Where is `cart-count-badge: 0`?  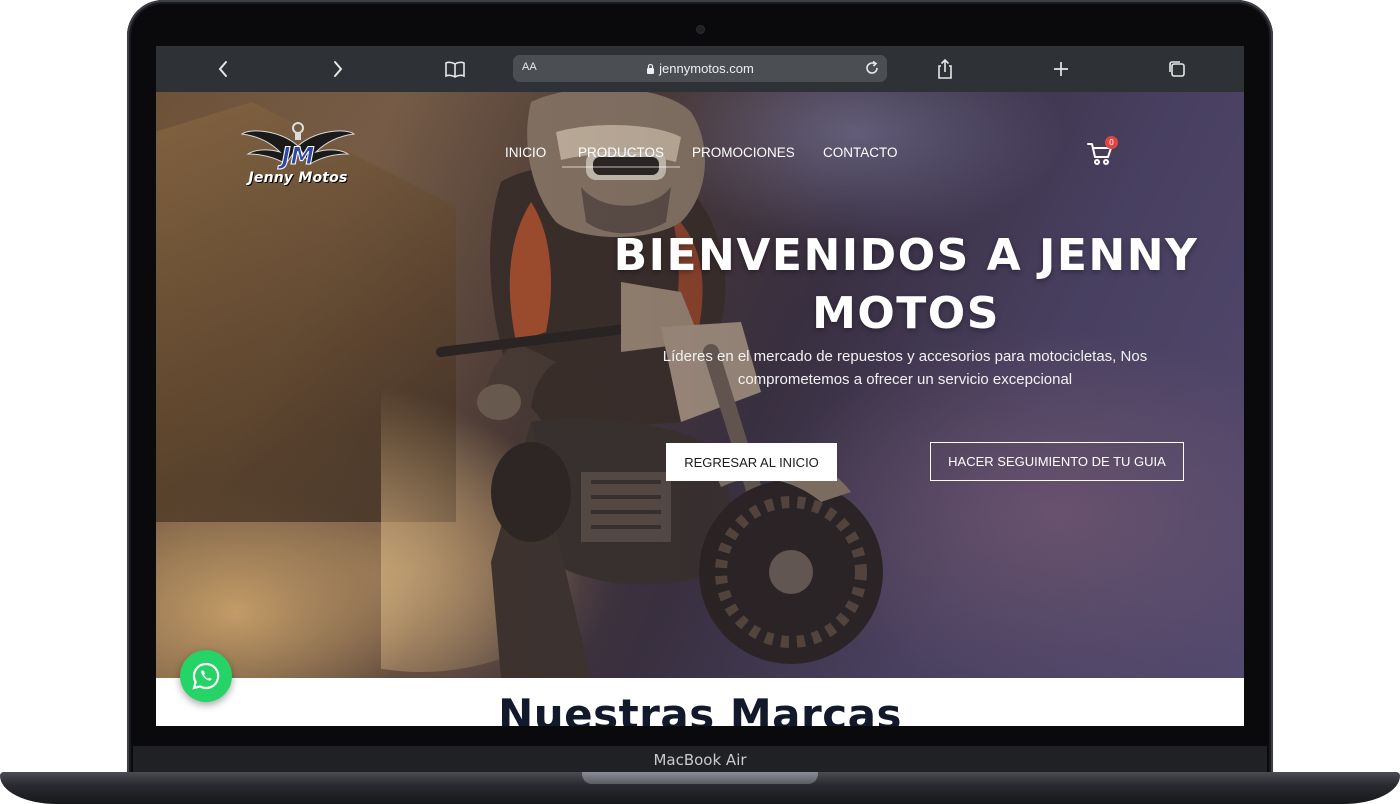
cart-count-badge: 0 is located at coordinates (1111, 142).